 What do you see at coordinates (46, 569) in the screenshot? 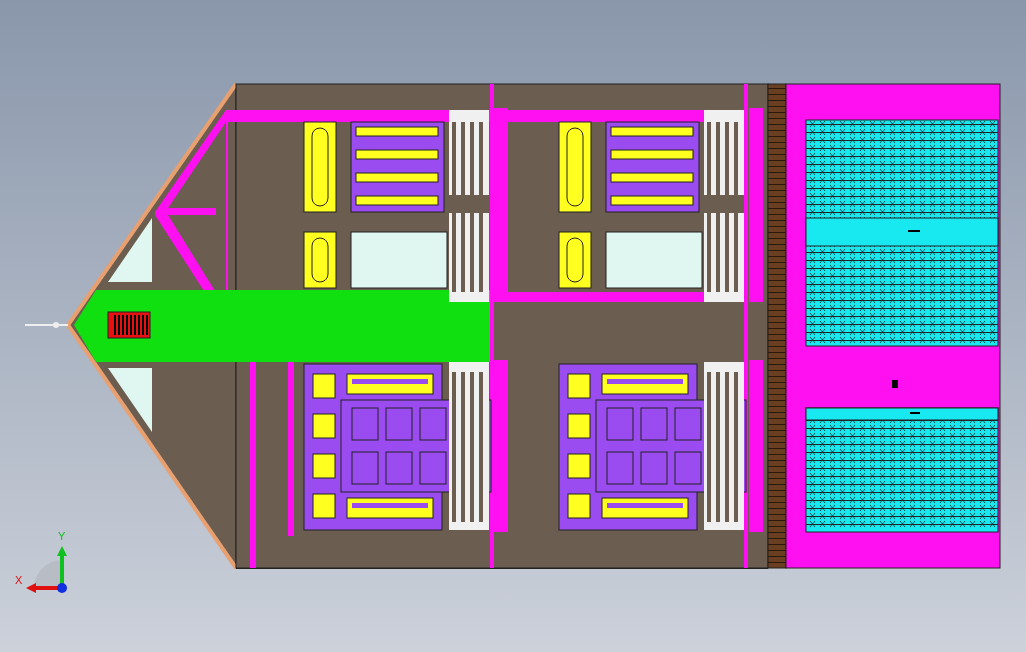
I see `axis-triad-icon` at bounding box center [46, 569].